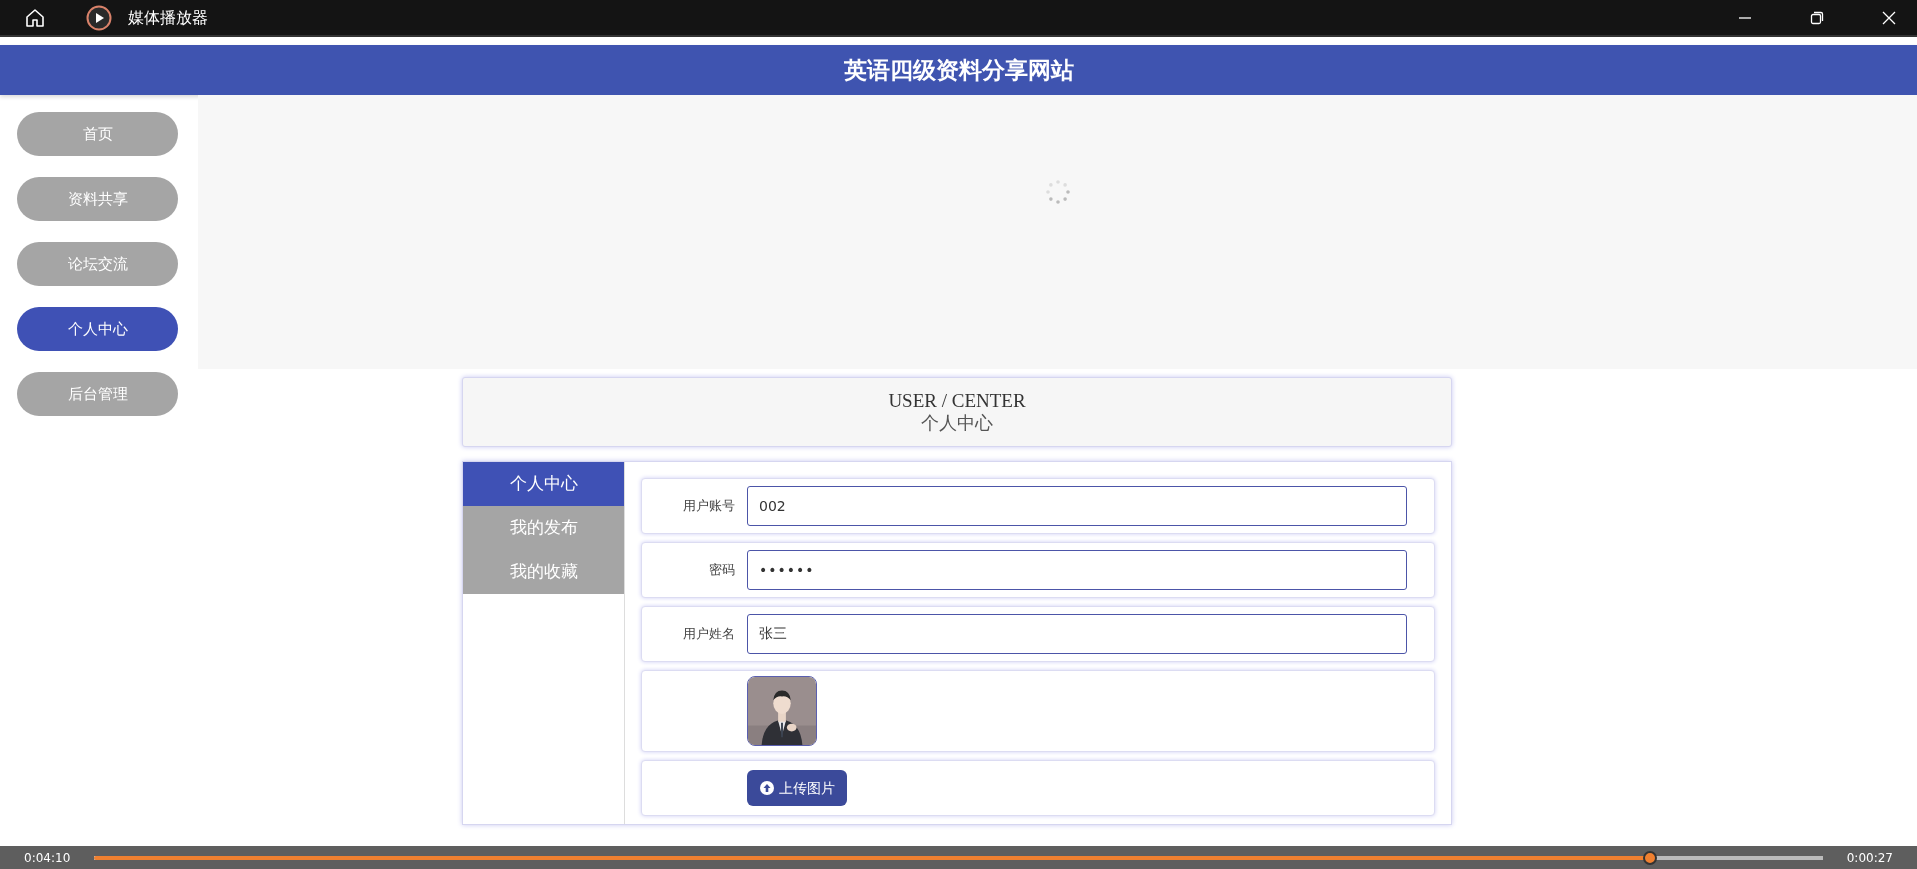 The image size is (1917, 869). Describe the element at coordinates (722, 570) in the screenshot. I see `field-label: 密码` at that location.